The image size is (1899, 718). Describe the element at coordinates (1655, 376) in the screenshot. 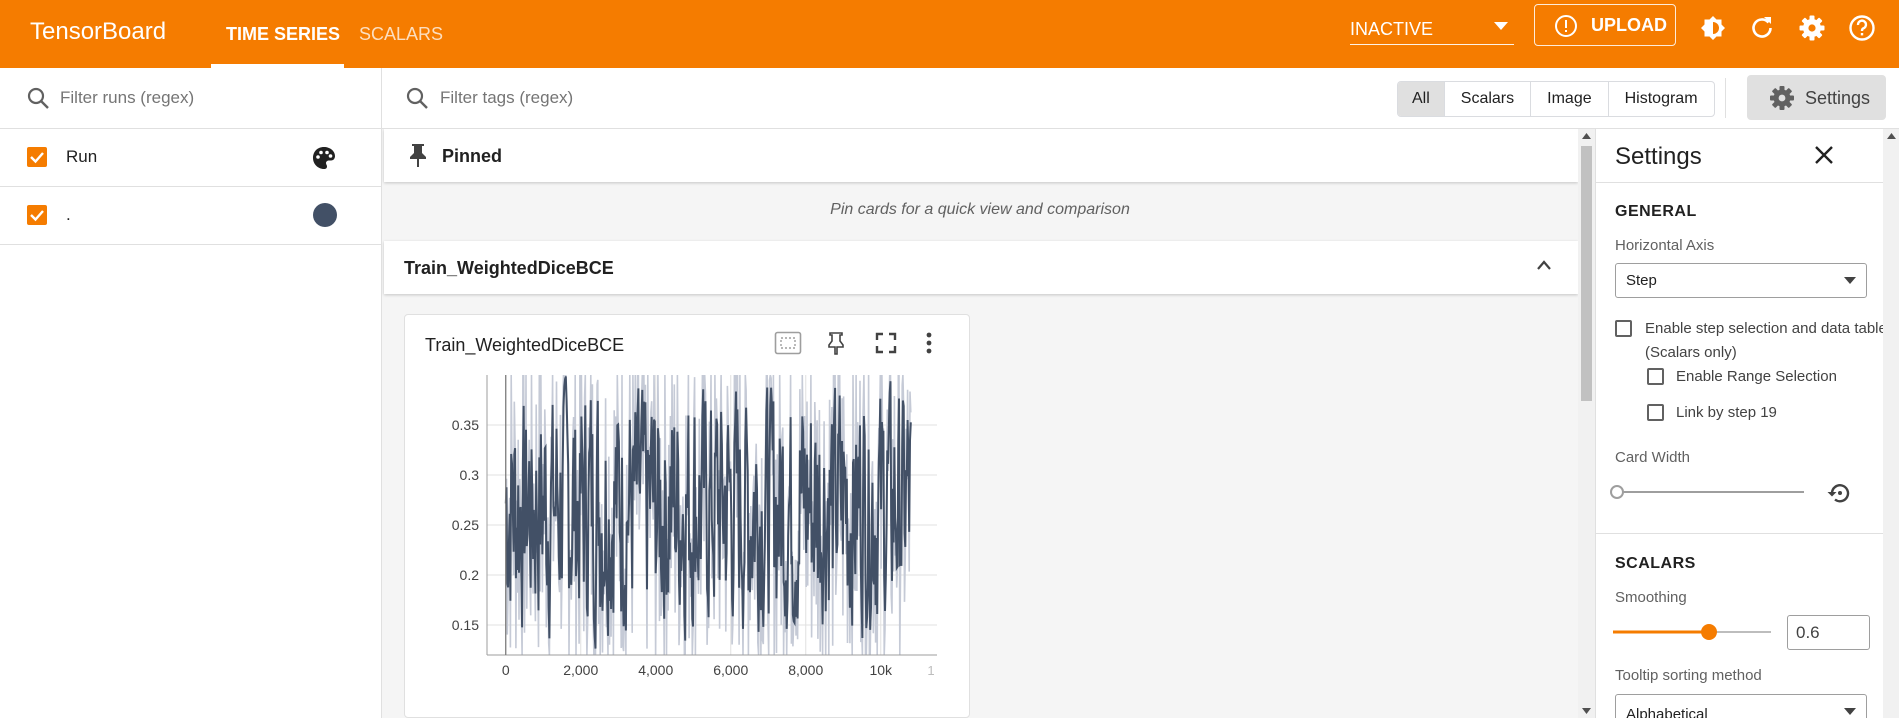

I see `range-selection-checkbox` at that location.